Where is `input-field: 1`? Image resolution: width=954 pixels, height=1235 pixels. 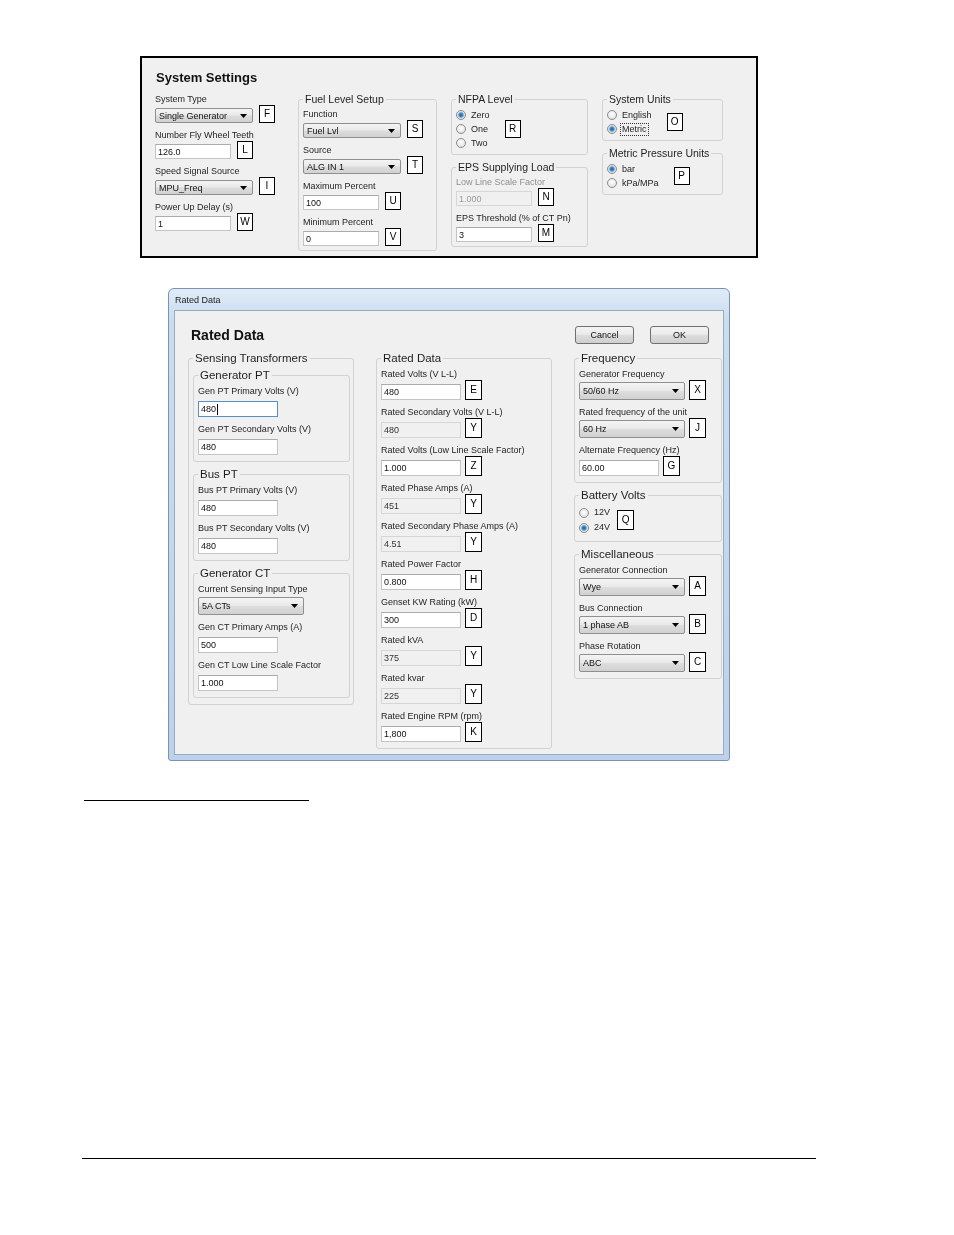 input-field: 1 is located at coordinates (193, 223).